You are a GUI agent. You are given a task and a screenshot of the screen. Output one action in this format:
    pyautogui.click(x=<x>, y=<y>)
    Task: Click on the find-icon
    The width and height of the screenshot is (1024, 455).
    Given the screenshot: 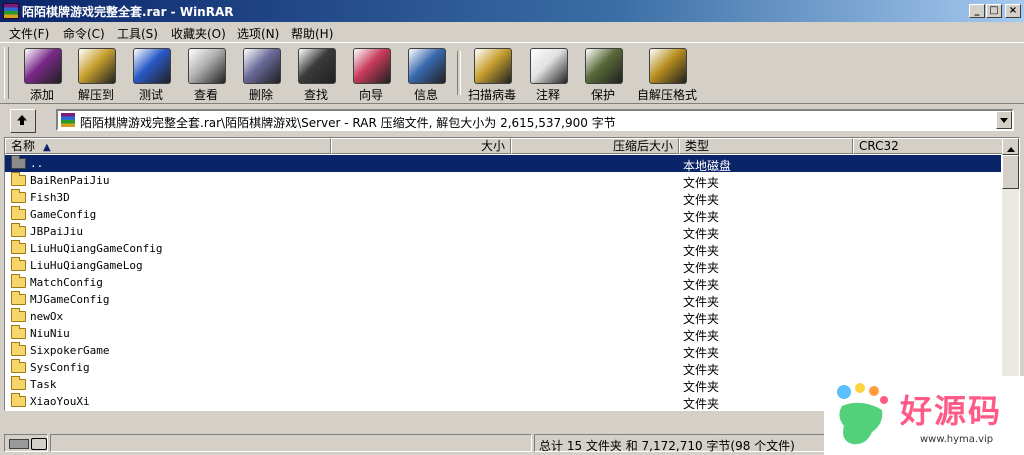 What is the action you would take?
    pyautogui.click(x=317, y=66)
    